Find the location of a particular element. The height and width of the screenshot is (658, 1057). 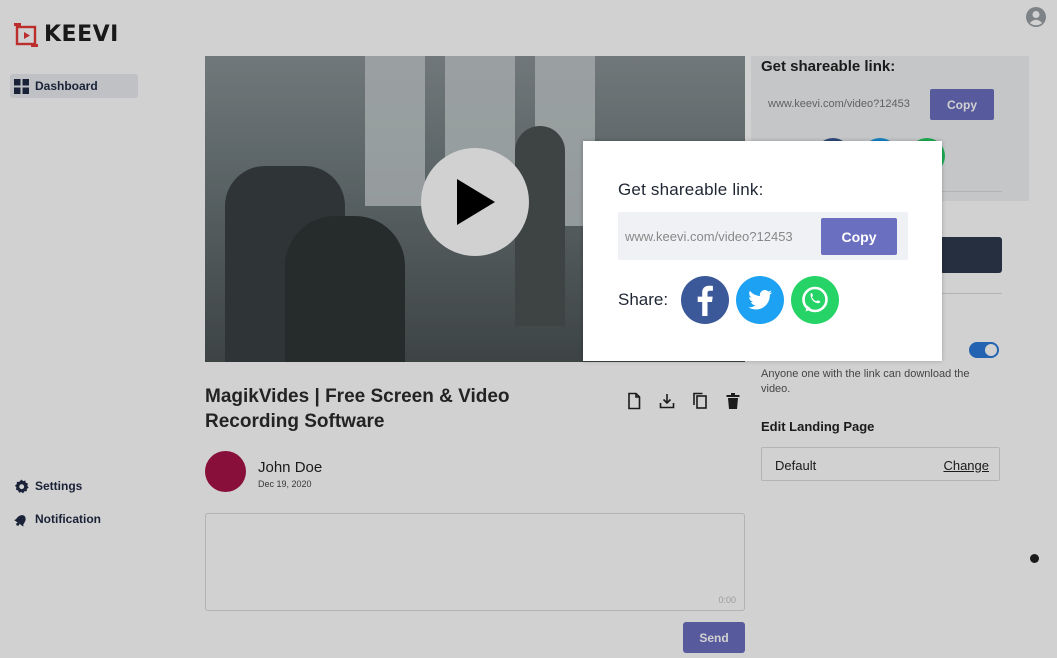

facebook-icon is located at coordinates (705, 300).